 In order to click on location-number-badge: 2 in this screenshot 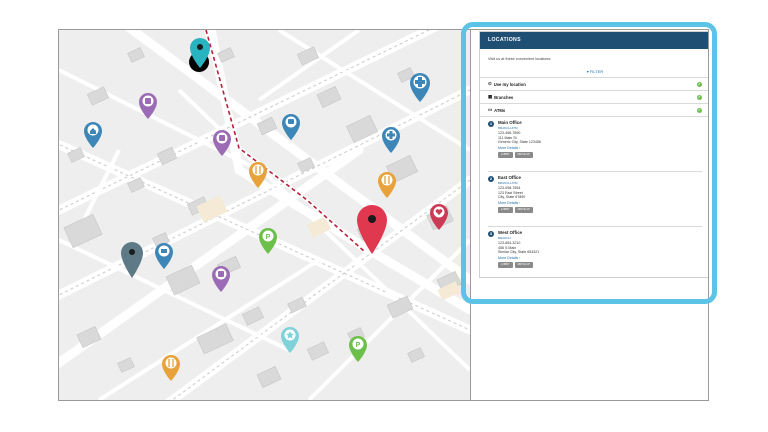, I will do `click(491, 179)`.